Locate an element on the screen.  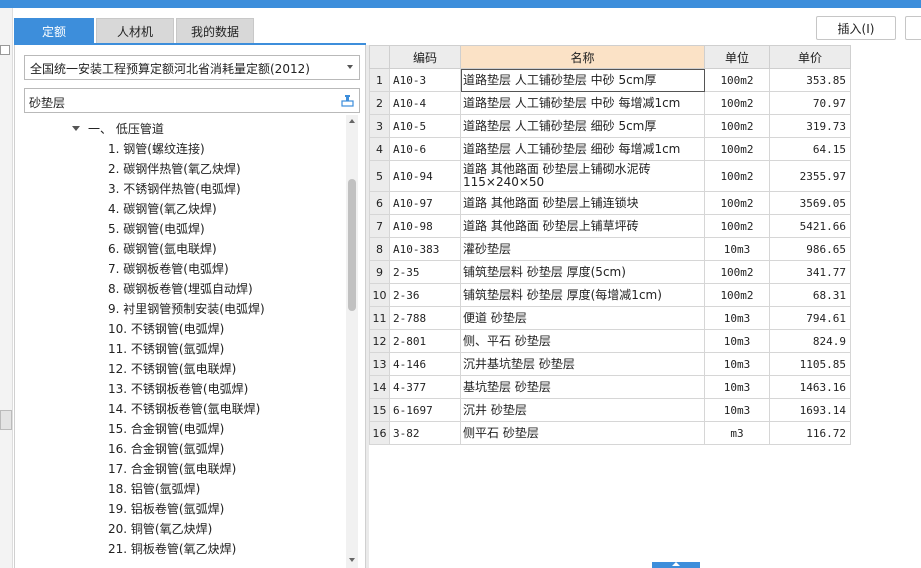
table-row: 4 A10-6 道路垫层 人工铺砂垫层 细砂 每增减1cm 100m2 64.15 is located at coordinates (610, 149).